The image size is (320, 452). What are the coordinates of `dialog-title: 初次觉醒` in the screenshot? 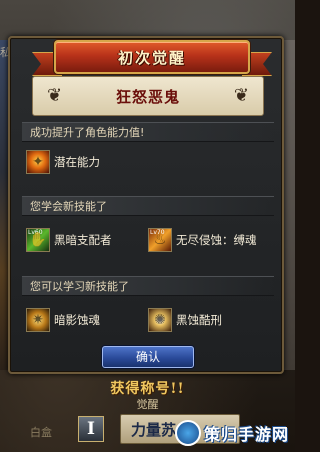 It's located at (151, 57).